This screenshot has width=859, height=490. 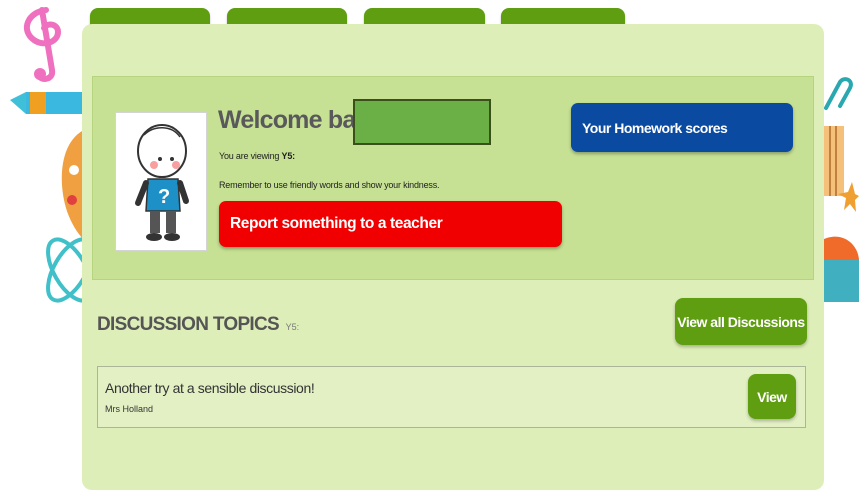 What do you see at coordinates (390, 224) in the screenshot?
I see `report-to-teacher-button: Report something to a teacher` at bounding box center [390, 224].